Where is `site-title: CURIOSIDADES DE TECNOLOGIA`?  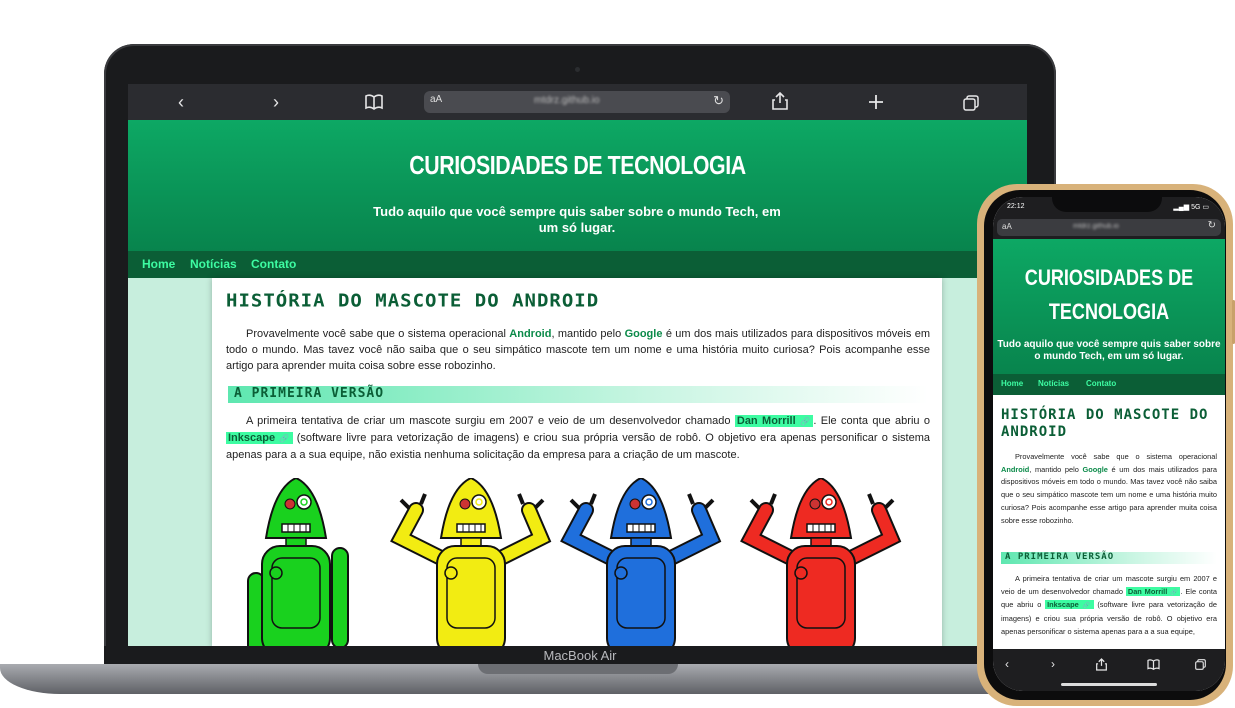
site-title: CURIOSIDADES DE TECNOLOGIA is located at coordinates (577, 165).